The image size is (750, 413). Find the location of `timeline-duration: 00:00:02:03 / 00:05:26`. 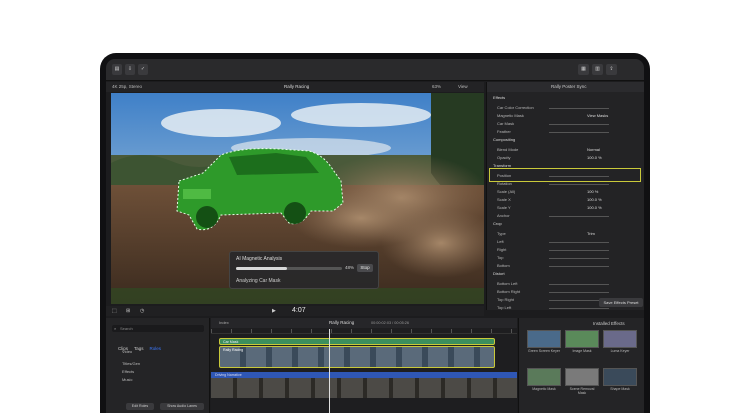

timeline-duration: 00:00:02:03 / 00:05:26 is located at coordinates (390, 323).